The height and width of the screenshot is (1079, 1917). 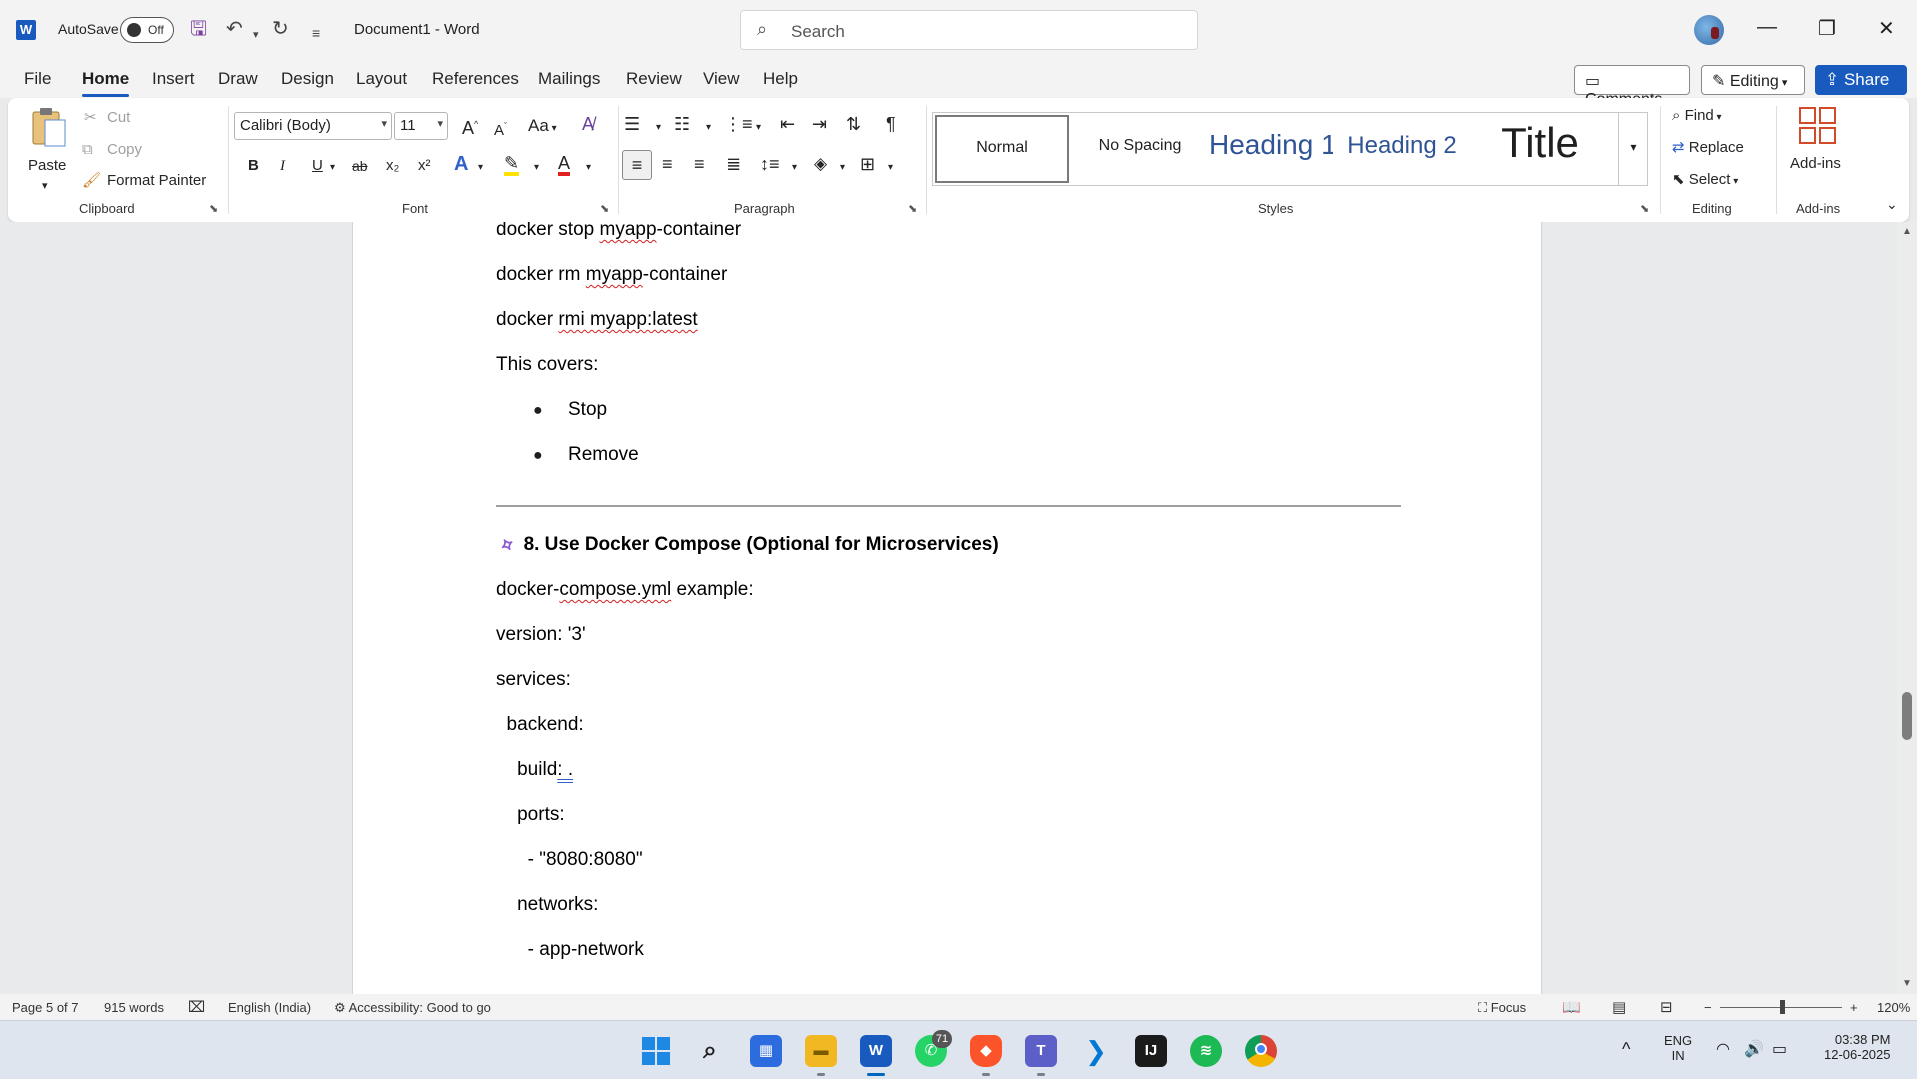 I want to click on multilevel-list-icon: ⋮≡, so click(x=738, y=124).